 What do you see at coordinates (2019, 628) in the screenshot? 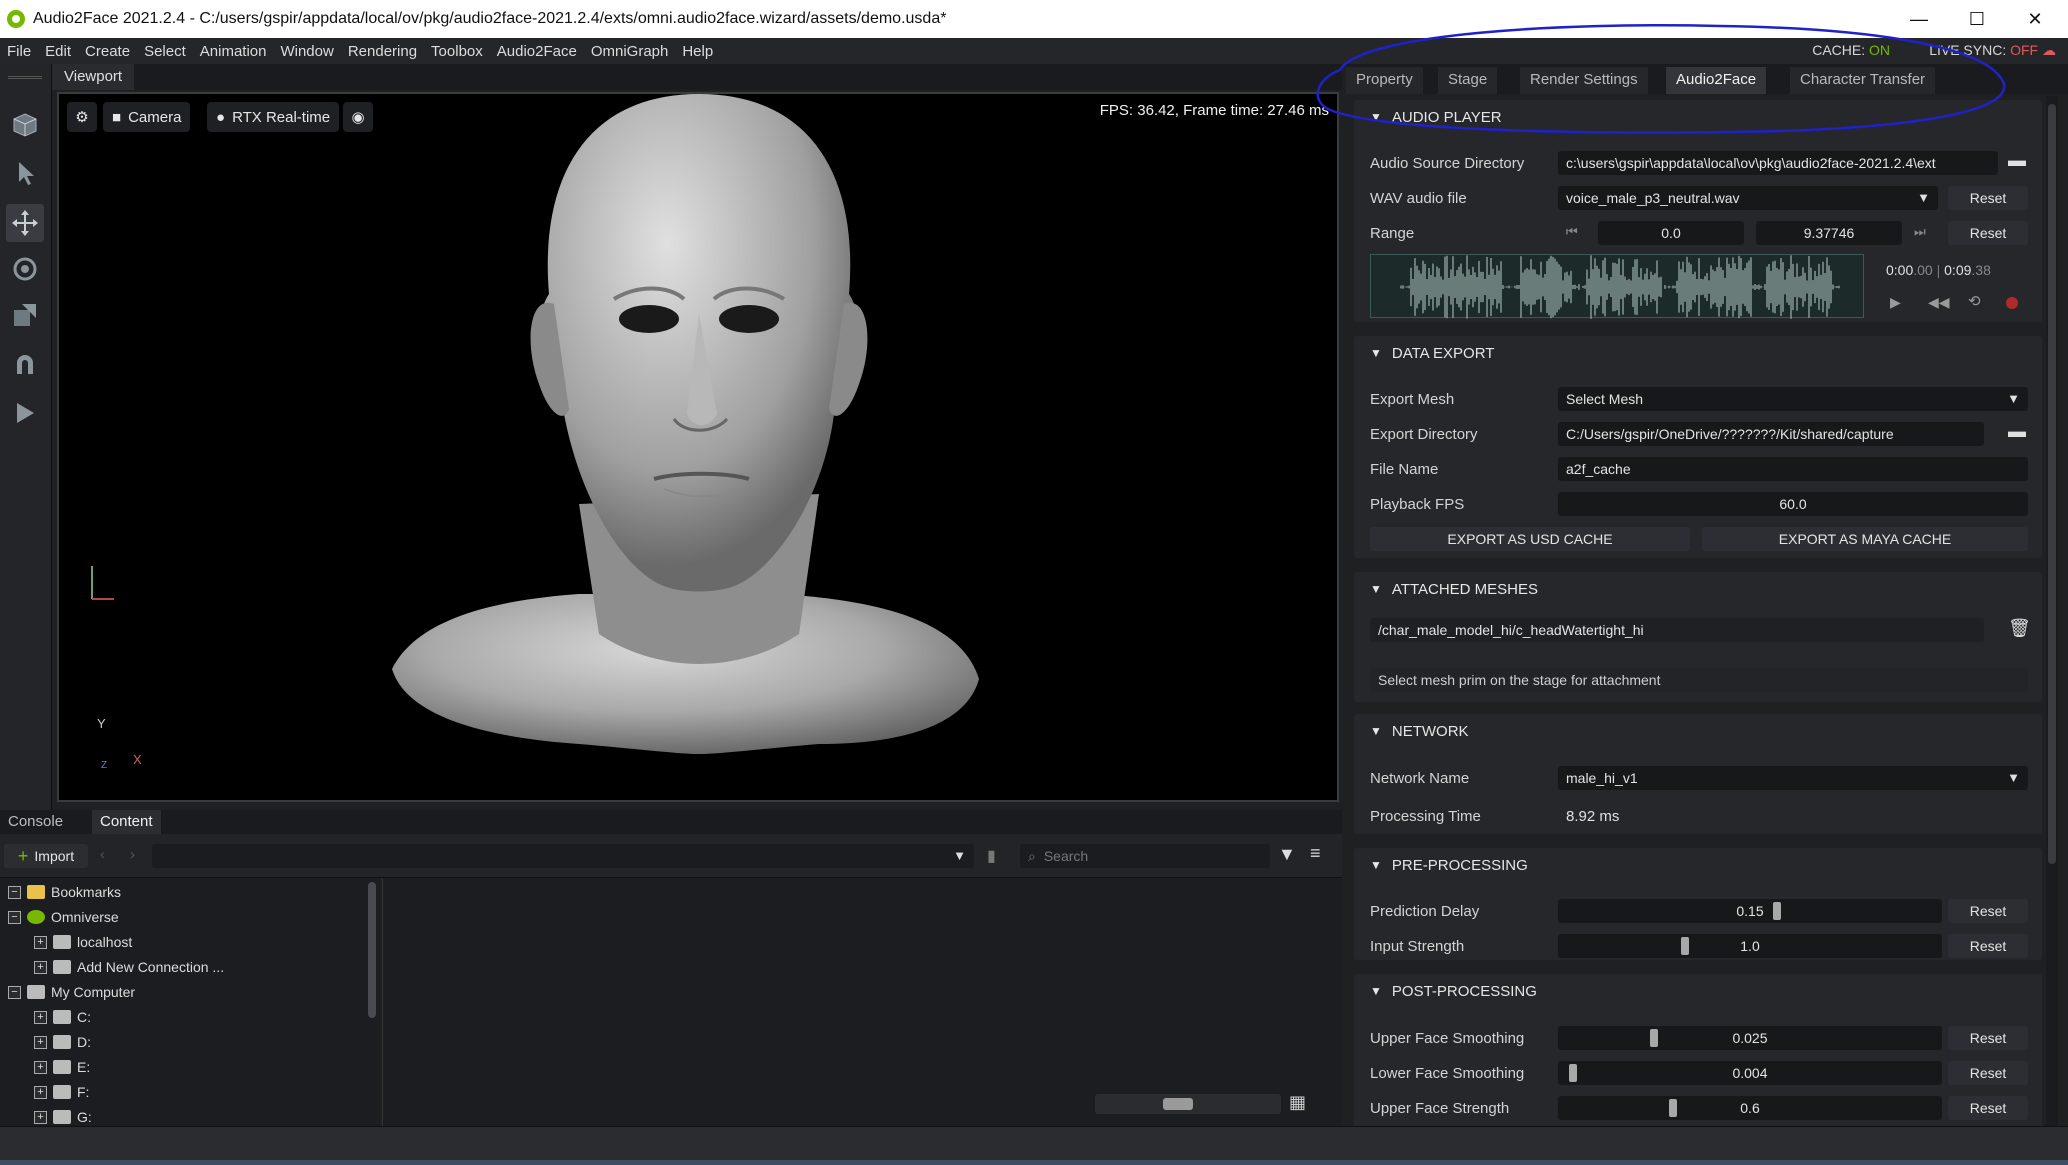
I see `trash-icon: 🗑` at bounding box center [2019, 628].